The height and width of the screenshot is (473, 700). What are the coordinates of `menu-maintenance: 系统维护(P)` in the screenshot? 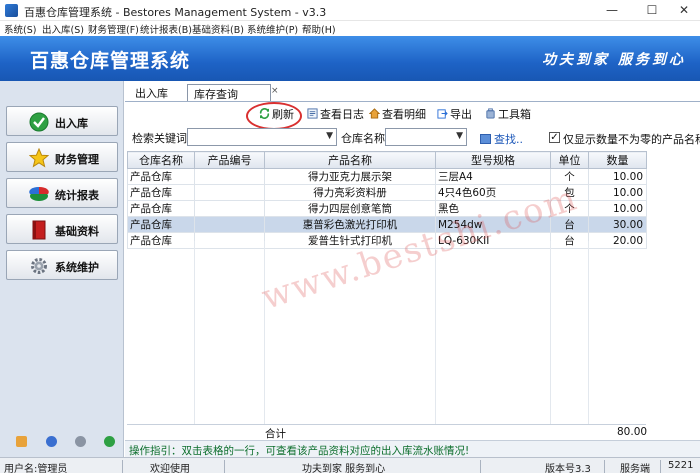 It's located at (272, 29).